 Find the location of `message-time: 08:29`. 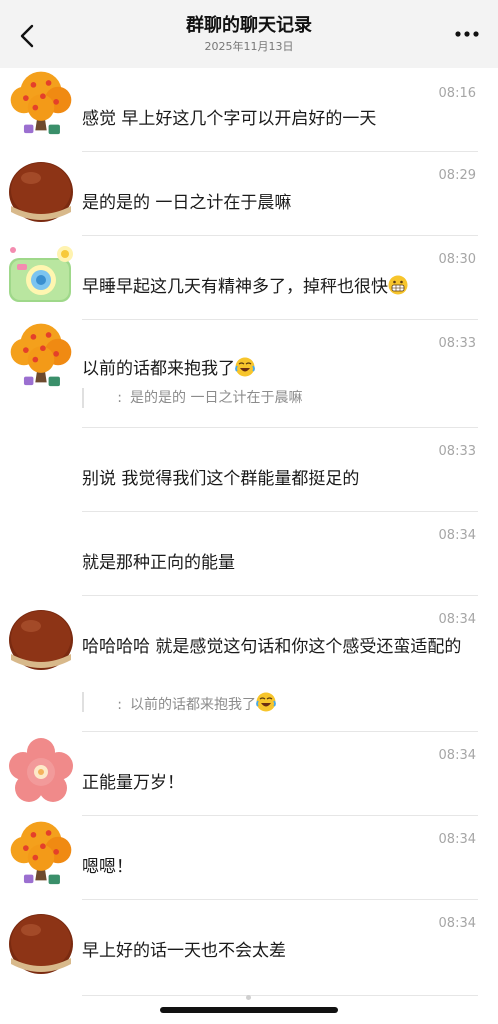

message-time: 08:29 is located at coordinates (457, 175).